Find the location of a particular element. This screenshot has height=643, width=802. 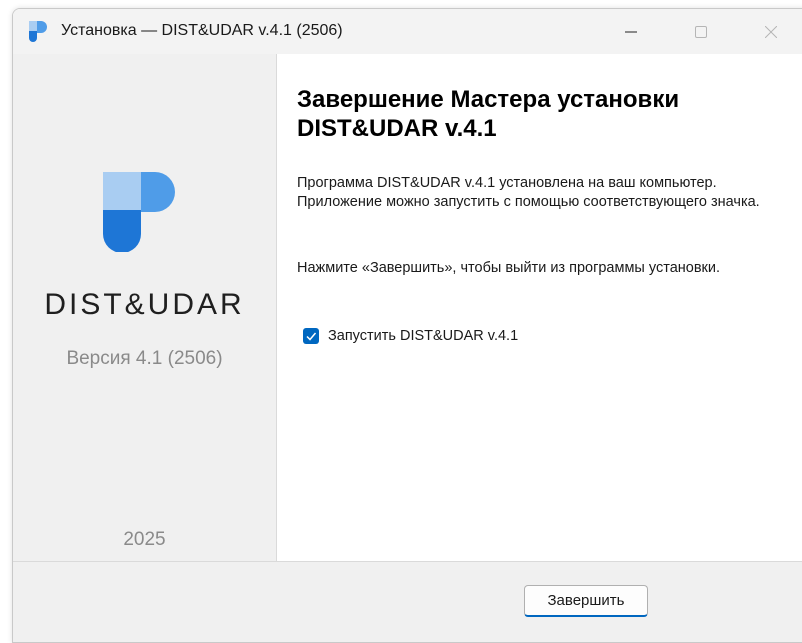

minimize-icon is located at coordinates (631, 31).